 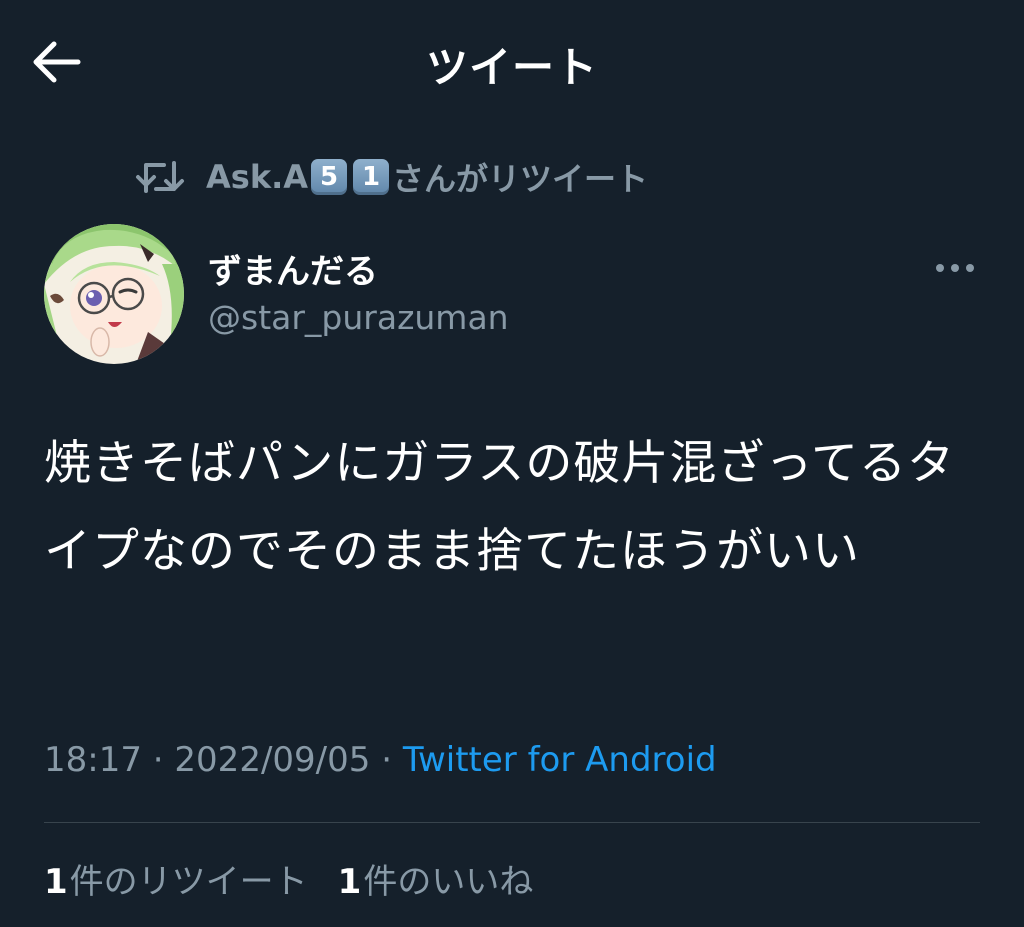 I want to click on retweet-context-label: さんがリツイート, so click(x=520, y=179).